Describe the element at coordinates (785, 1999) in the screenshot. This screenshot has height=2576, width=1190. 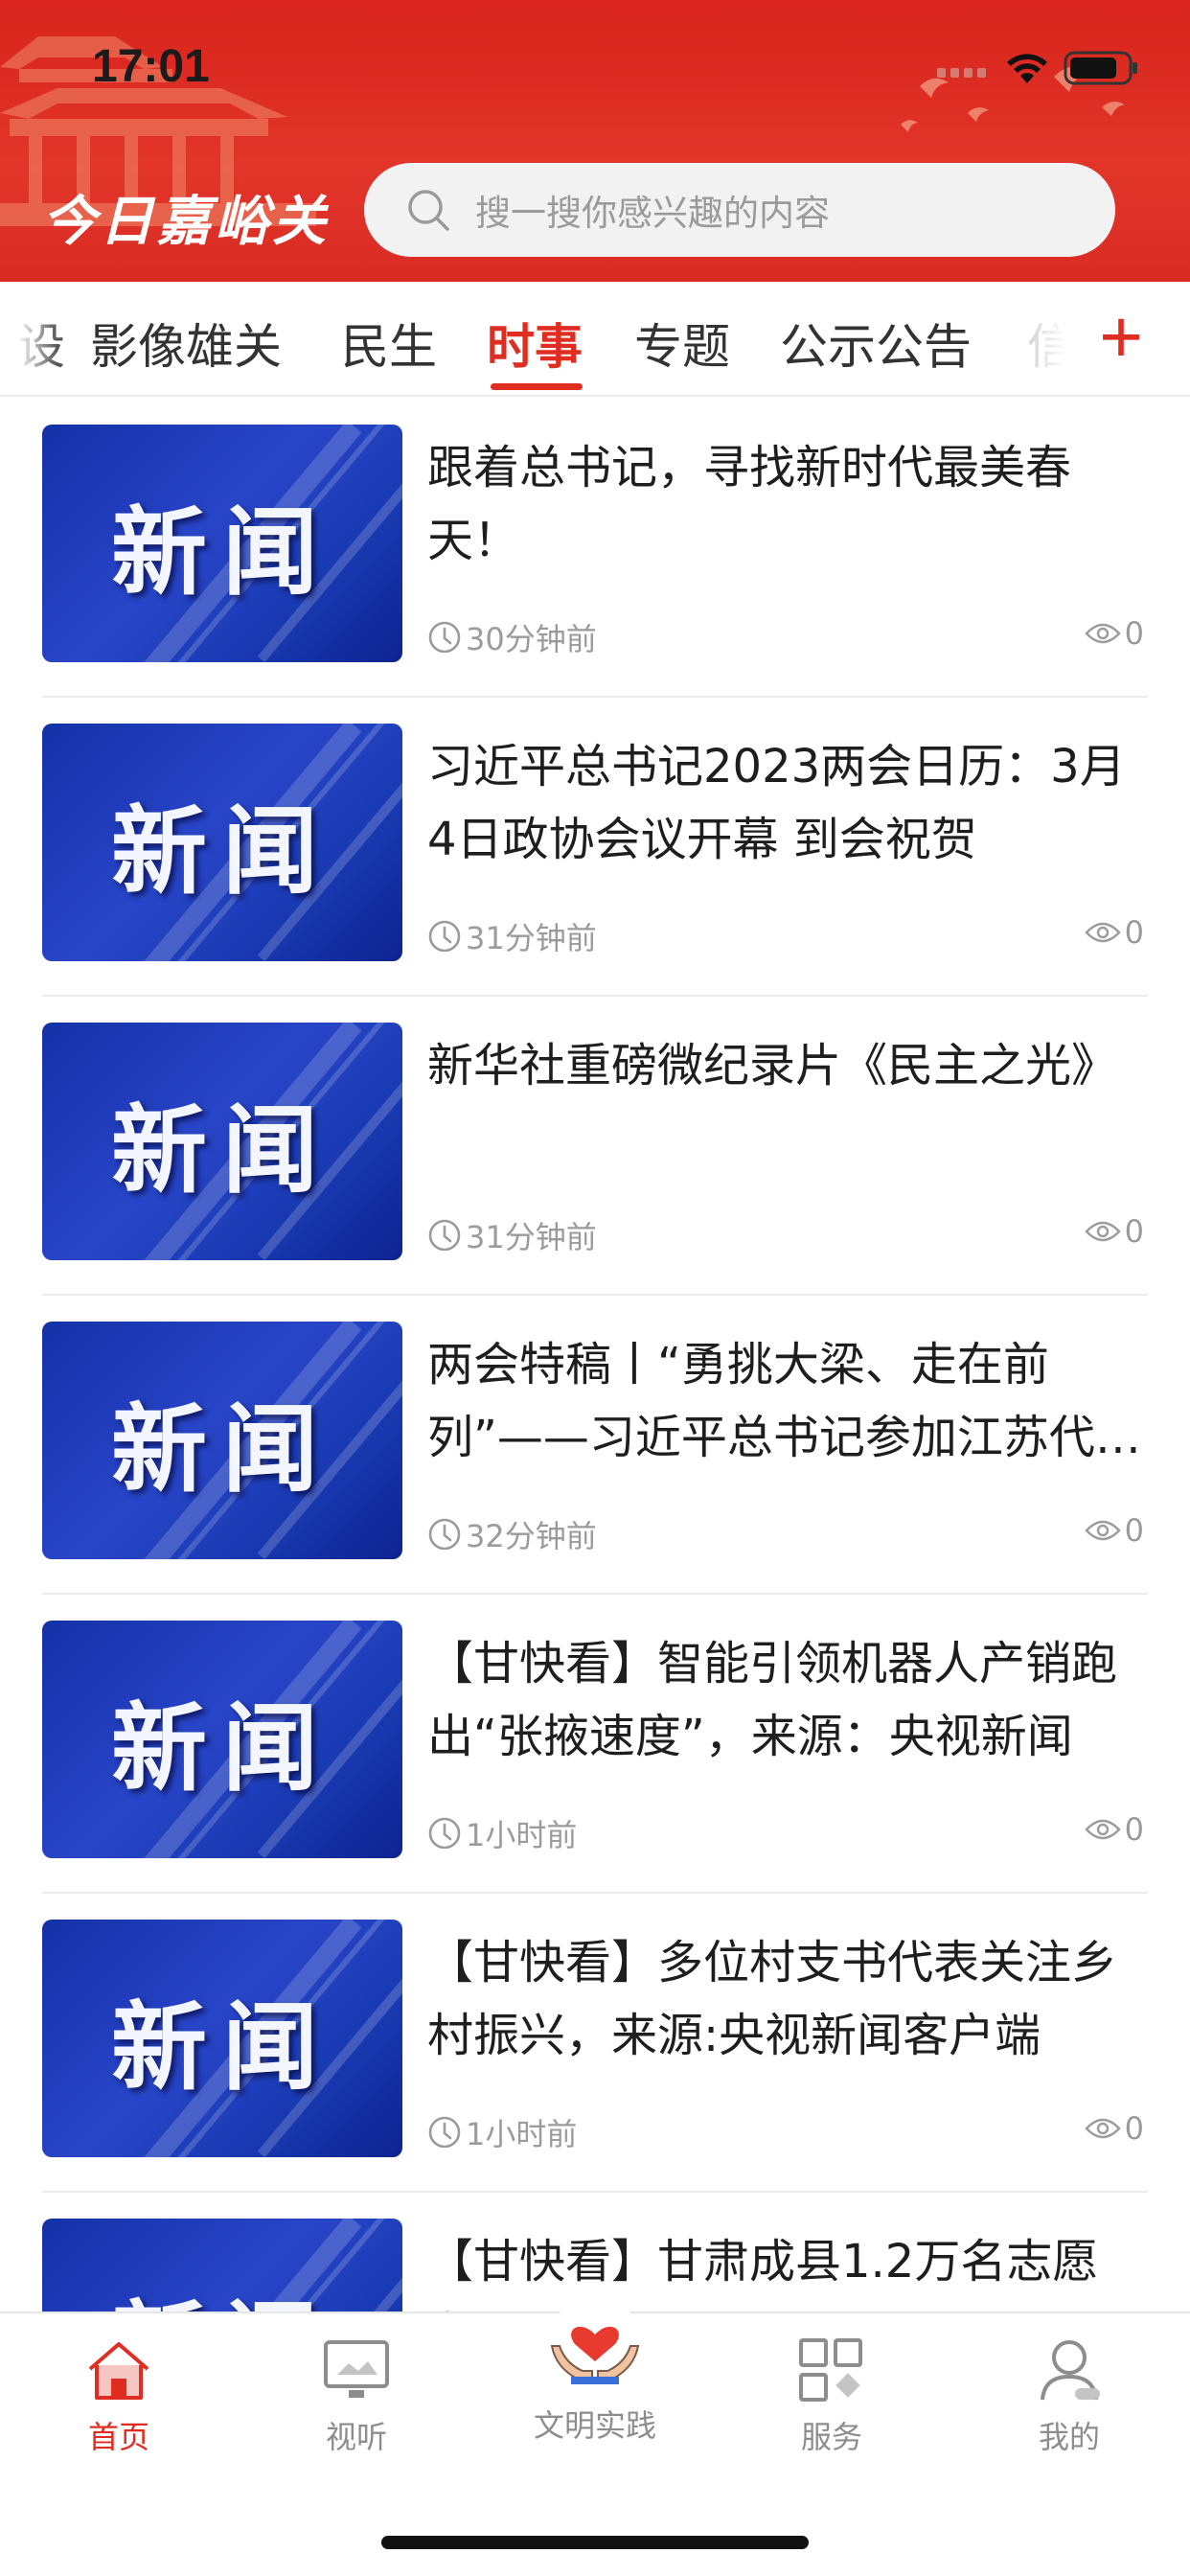
I see `news-title: 【甘快看】多位村支书代表关注乡村振兴，来源:央视新闻客户端` at that location.